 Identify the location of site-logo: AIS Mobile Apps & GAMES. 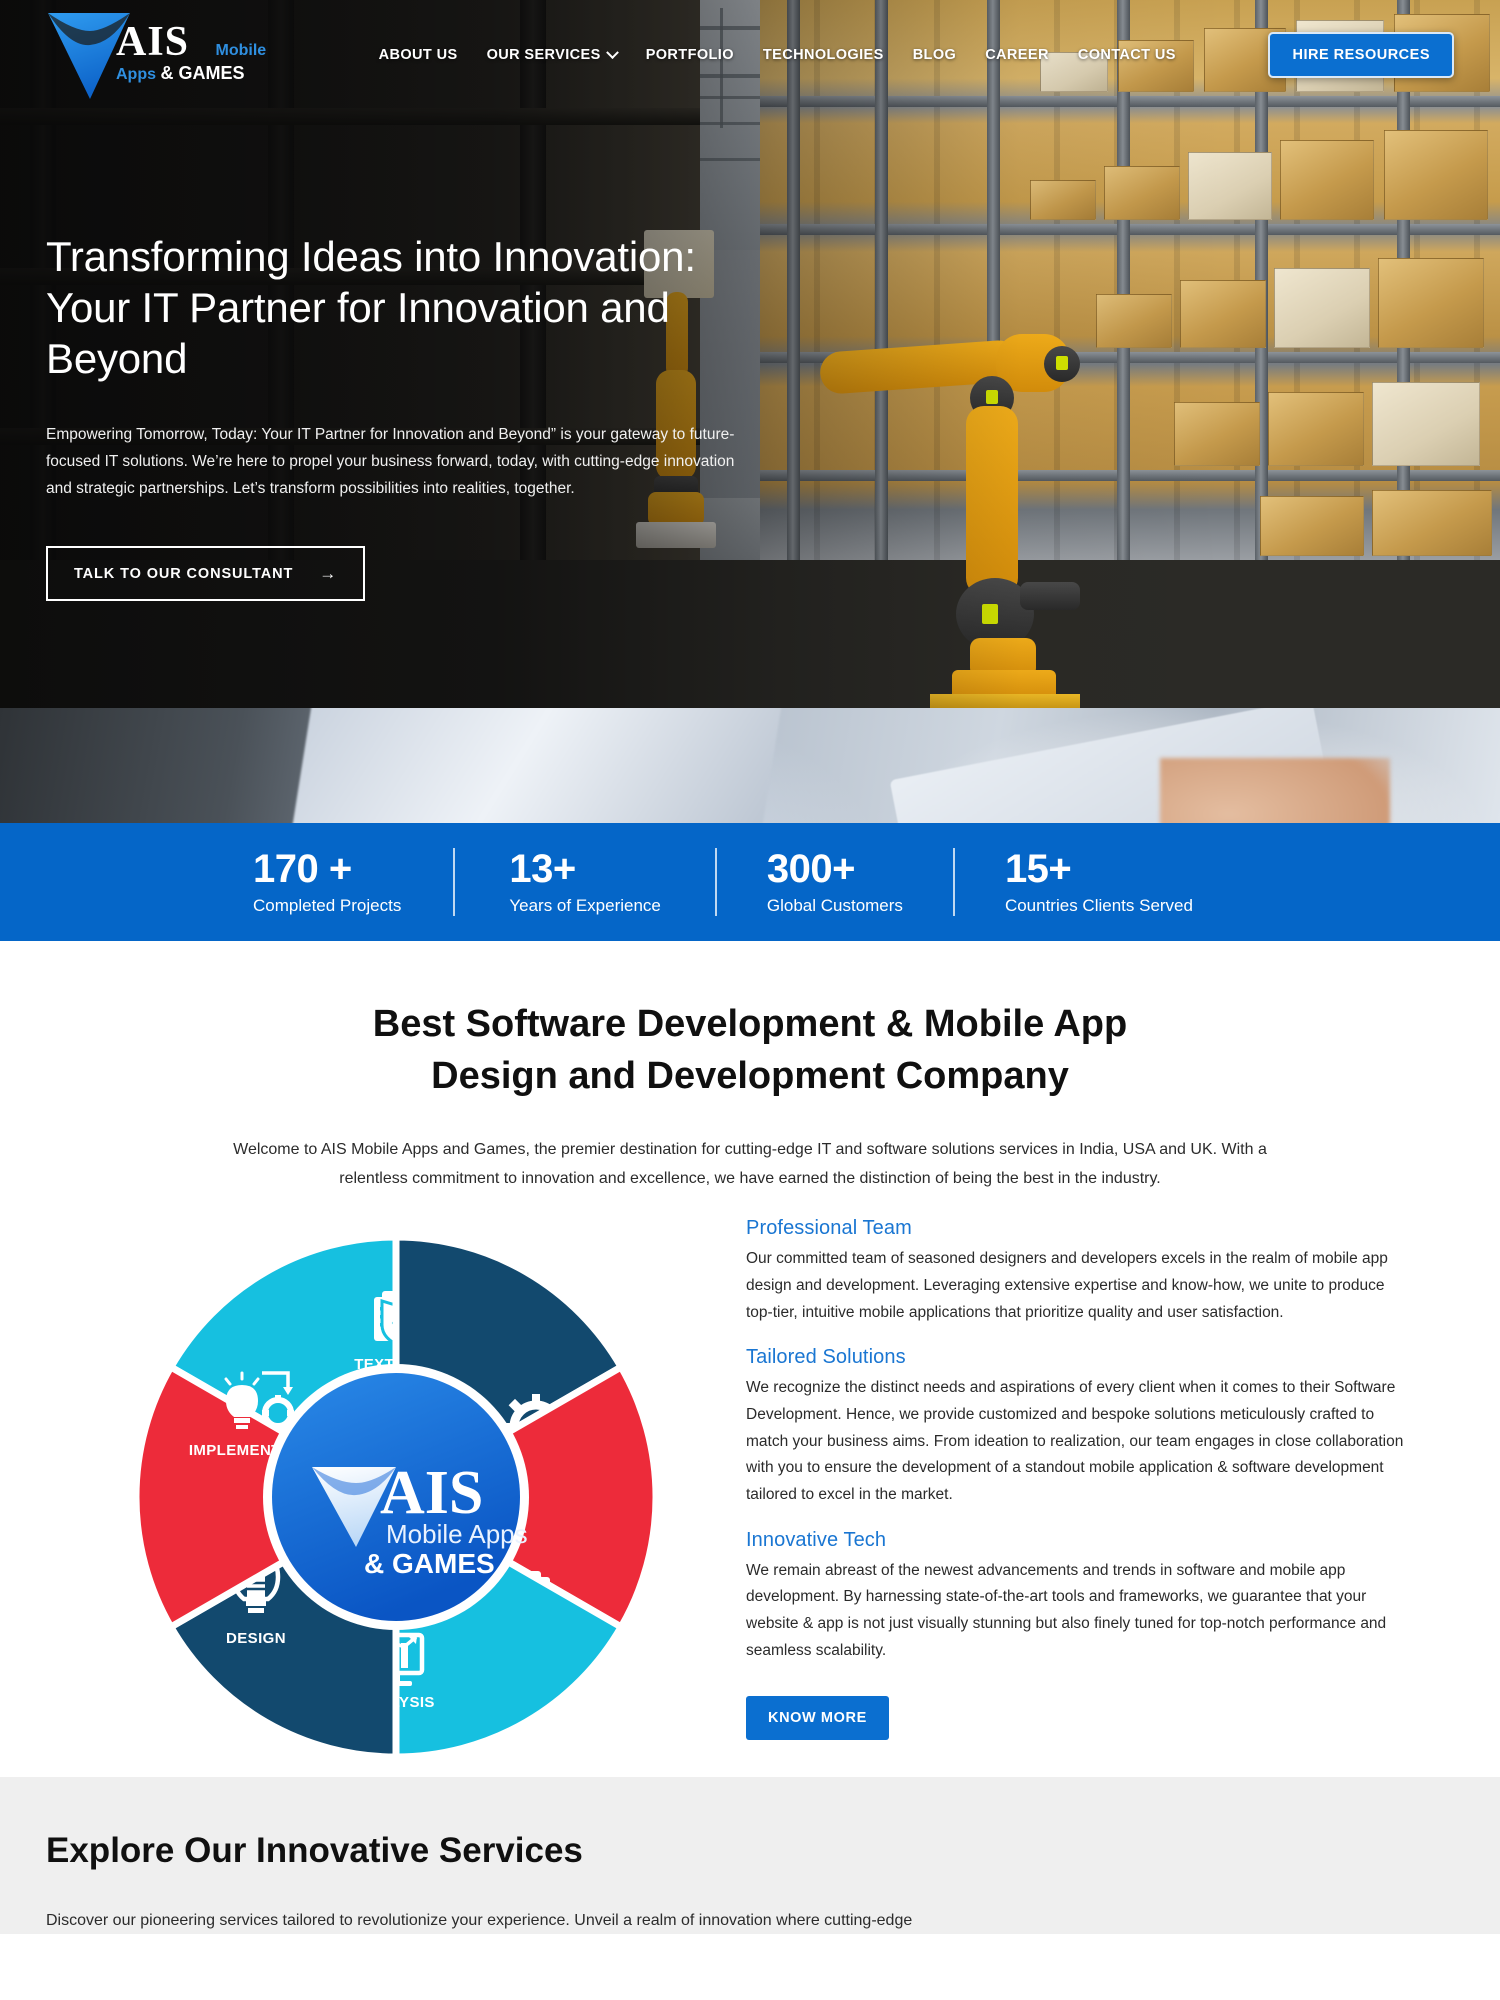
(161, 55).